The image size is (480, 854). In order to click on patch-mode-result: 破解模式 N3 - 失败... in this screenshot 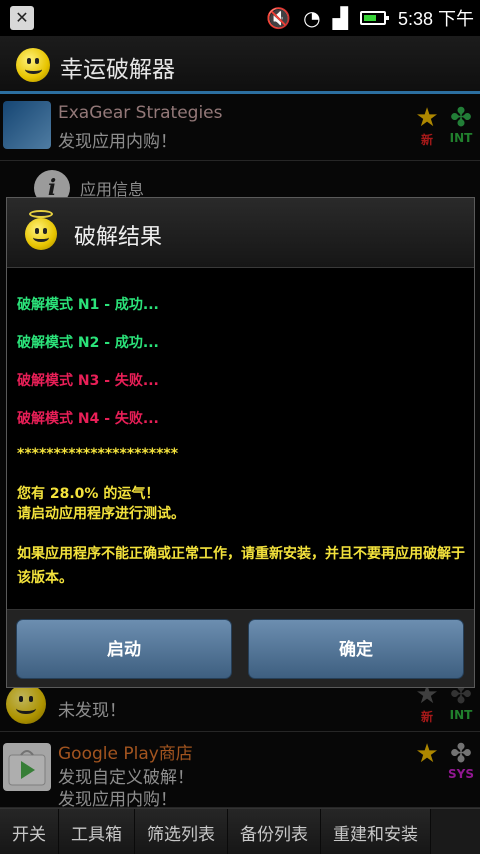, I will do `click(88, 381)`.